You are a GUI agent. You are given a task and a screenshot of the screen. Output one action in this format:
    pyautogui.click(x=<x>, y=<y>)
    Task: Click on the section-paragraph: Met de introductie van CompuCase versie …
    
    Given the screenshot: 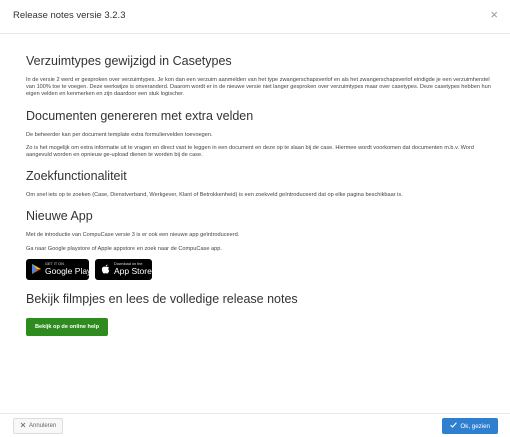 What is the action you would take?
    pyautogui.click(x=133, y=235)
    